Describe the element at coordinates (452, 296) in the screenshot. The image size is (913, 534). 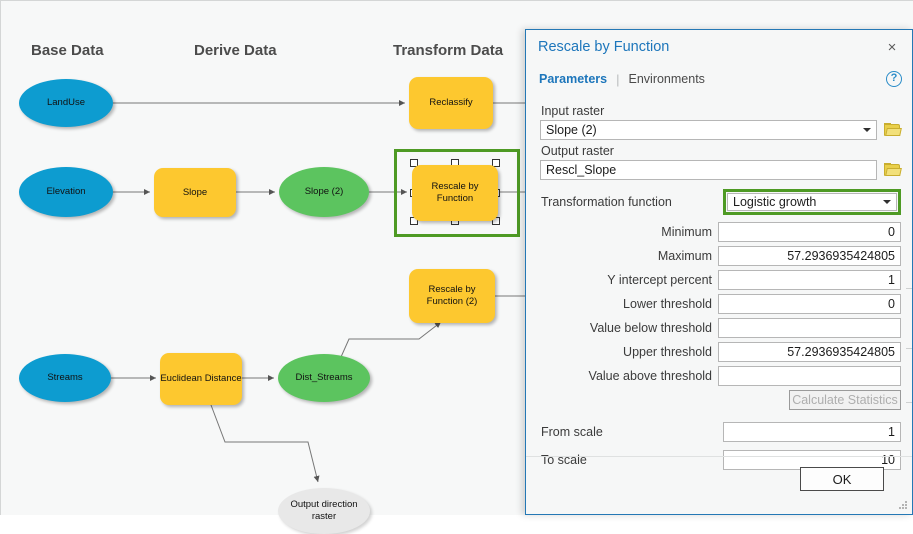
I see `node-rescale-by-function-2: Rescale by Function (2)` at that location.